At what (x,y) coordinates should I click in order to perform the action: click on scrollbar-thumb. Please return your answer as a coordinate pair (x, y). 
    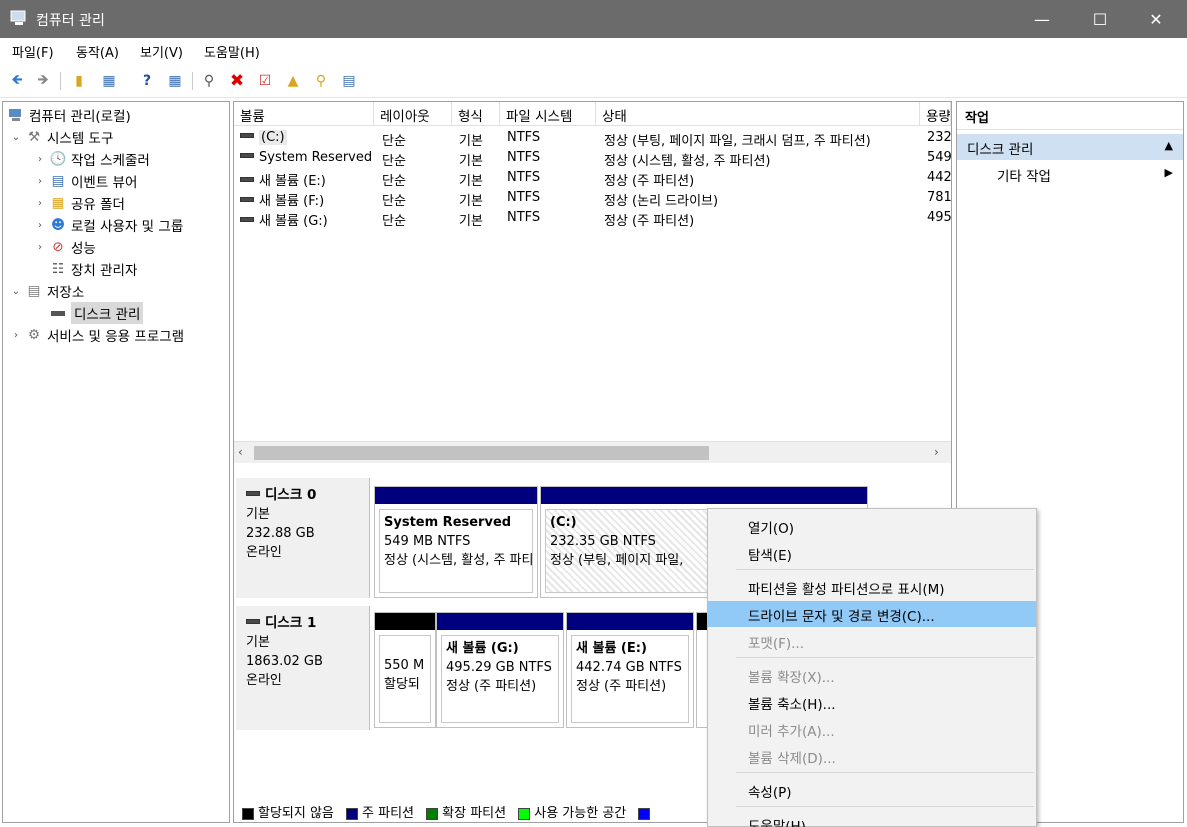
    Looking at the image, I should click on (481, 453).